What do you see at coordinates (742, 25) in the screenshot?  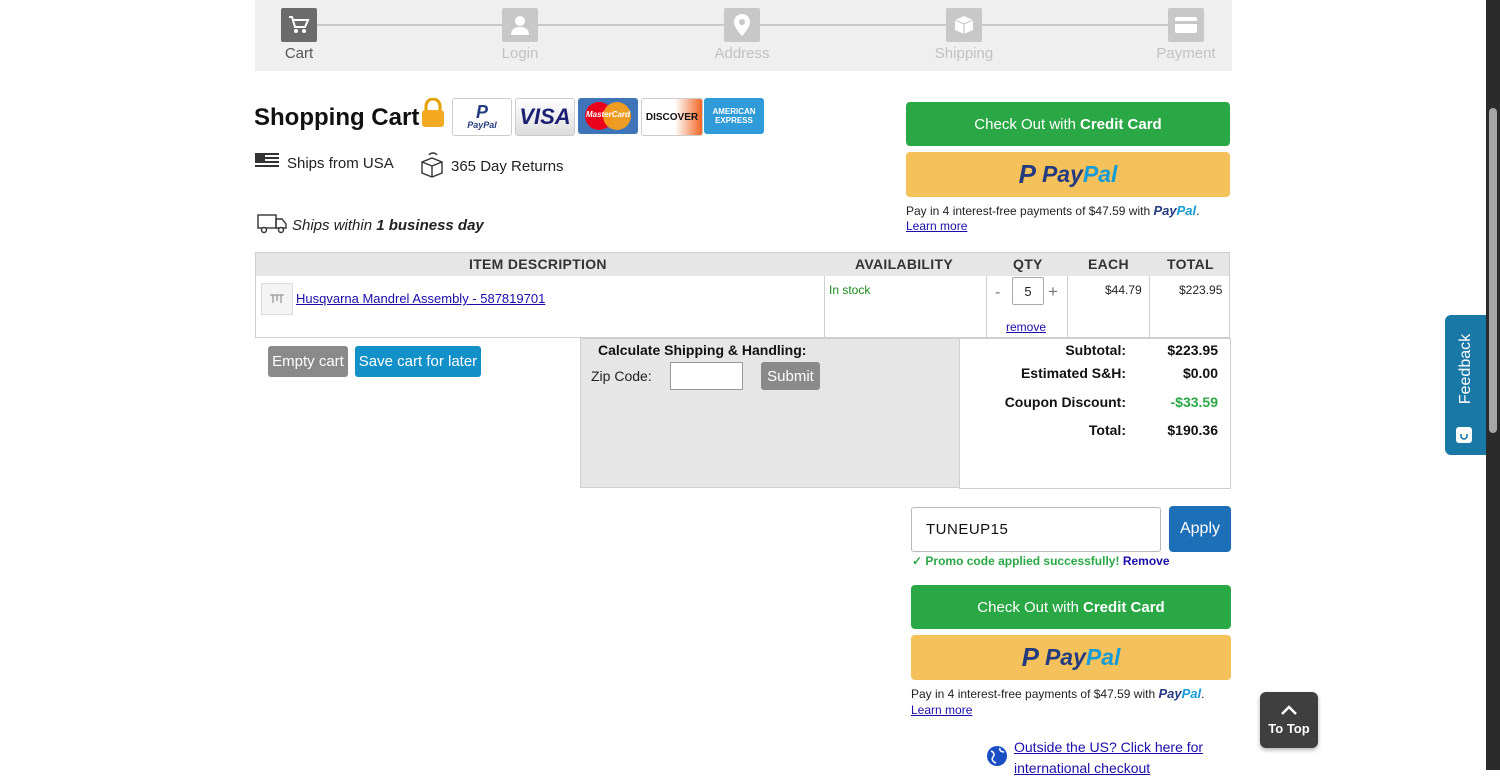 I see `map-pin-icon` at bounding box center [742, 25].